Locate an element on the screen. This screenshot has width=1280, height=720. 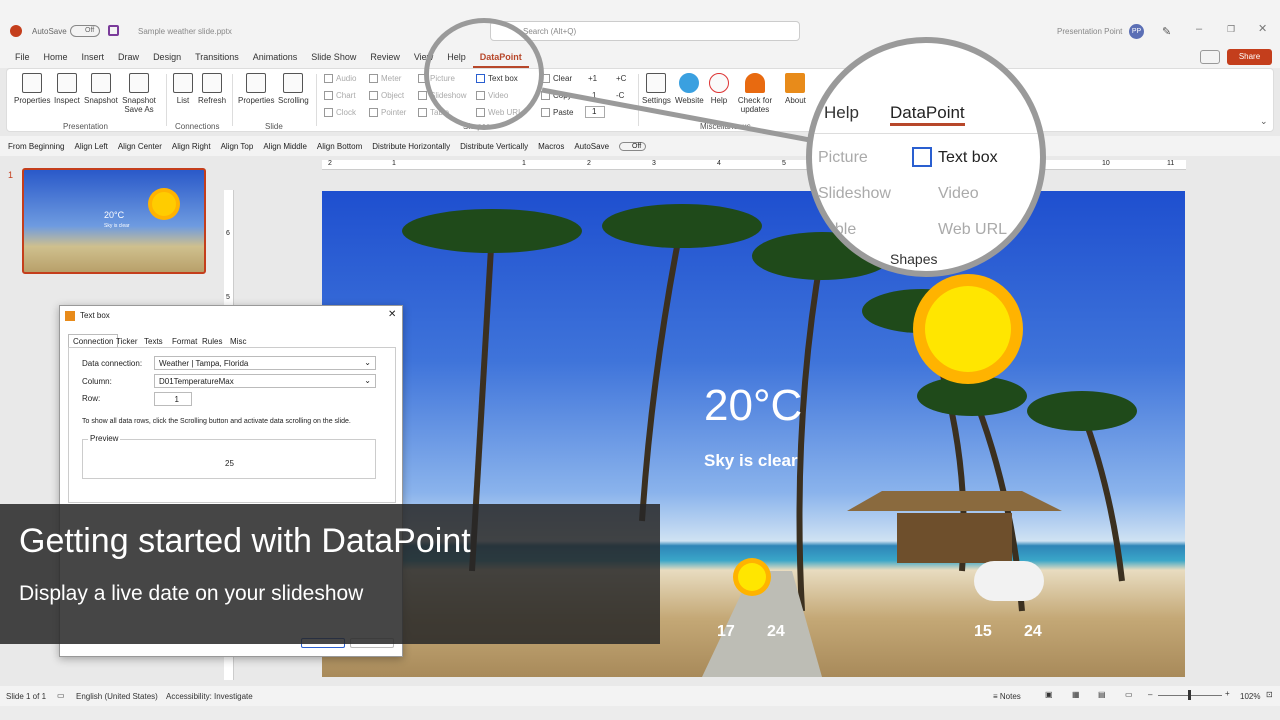
plus-one-button: +1 is located at coordinates (592, 78).